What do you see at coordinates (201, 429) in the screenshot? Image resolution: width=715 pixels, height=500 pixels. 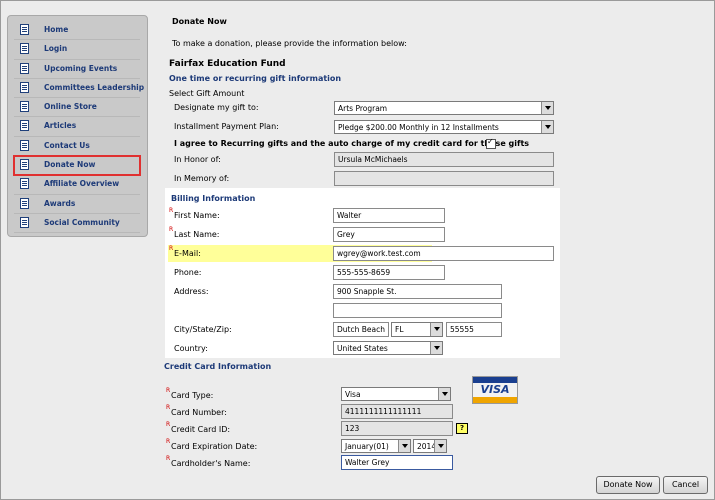 I see `card-id-label: Credit Card ID:` at bounding box center [201, 429].